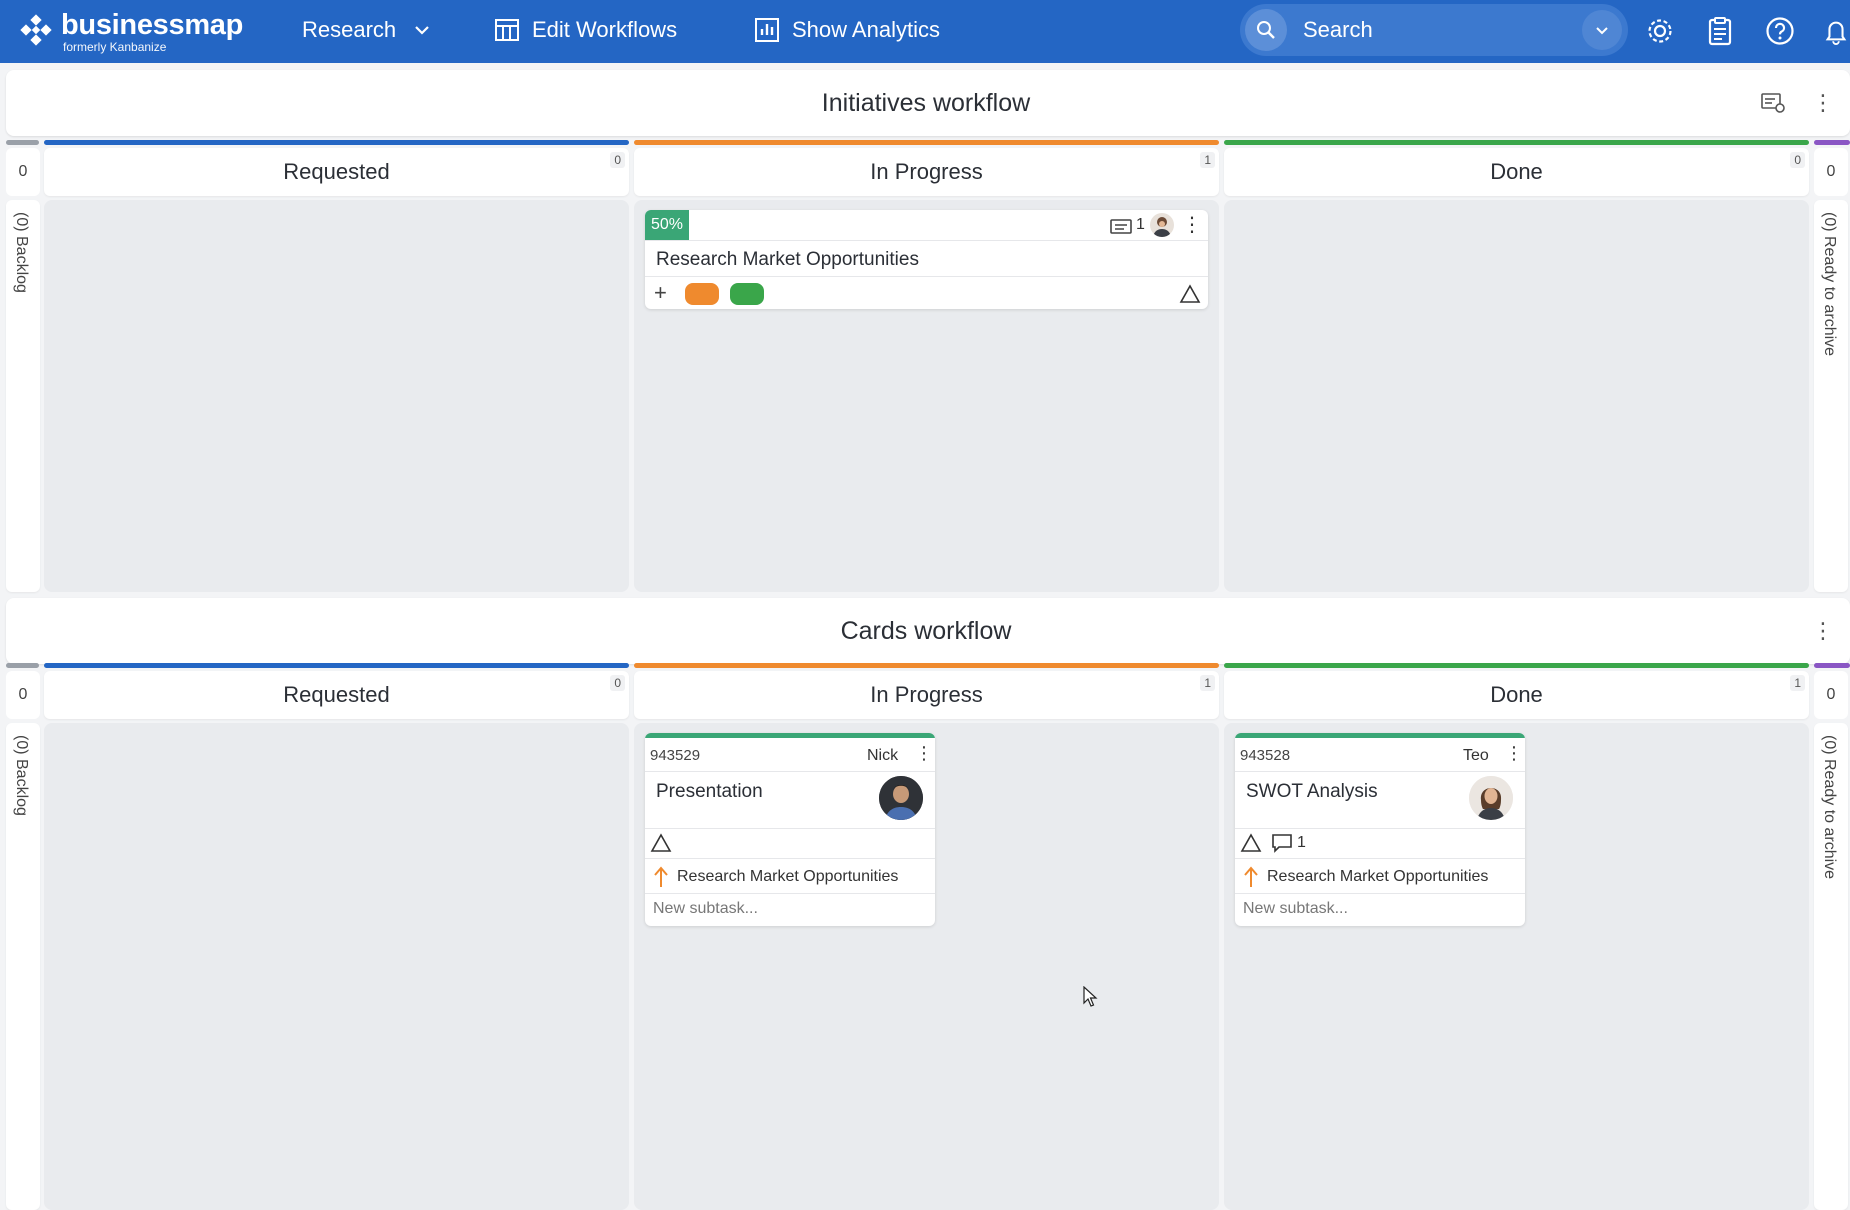  I want to click on logo-subtitle: formerly Kanbanize, so click(115, 47).